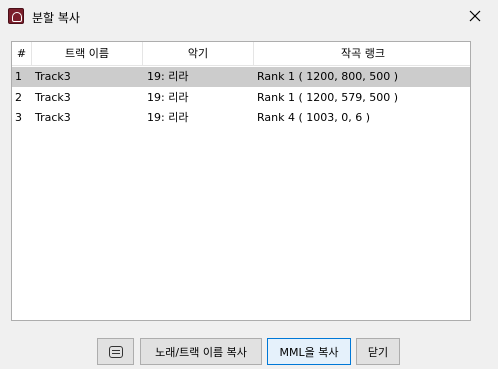 The width and height of the screenshot is (498, 369). I want to click on copy-mml-button: MML을 복사, so click(309, 351).